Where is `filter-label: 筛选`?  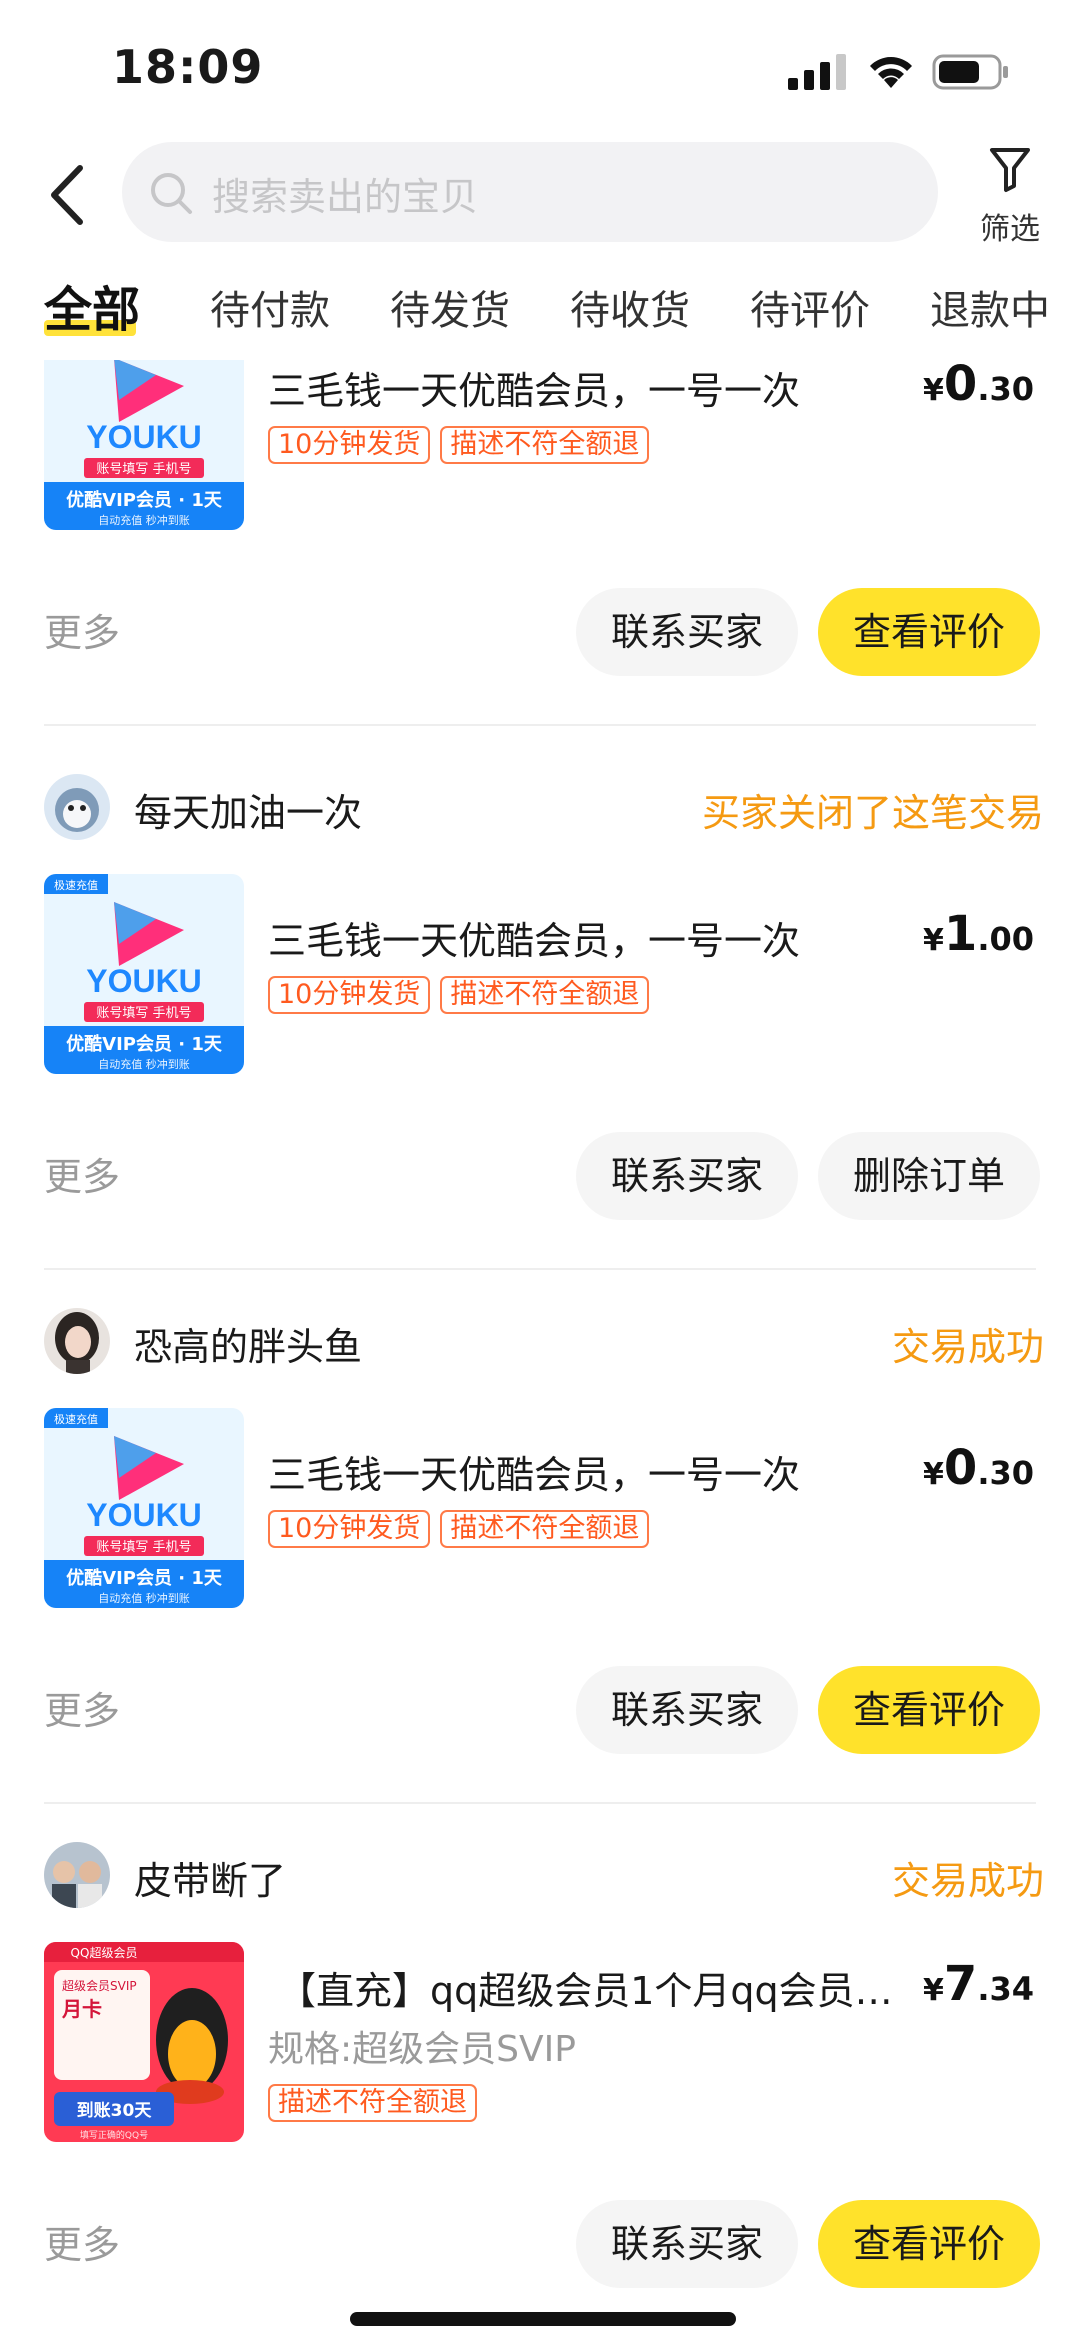
filter-label: 筛选 is located at coordinates (1010, 229).